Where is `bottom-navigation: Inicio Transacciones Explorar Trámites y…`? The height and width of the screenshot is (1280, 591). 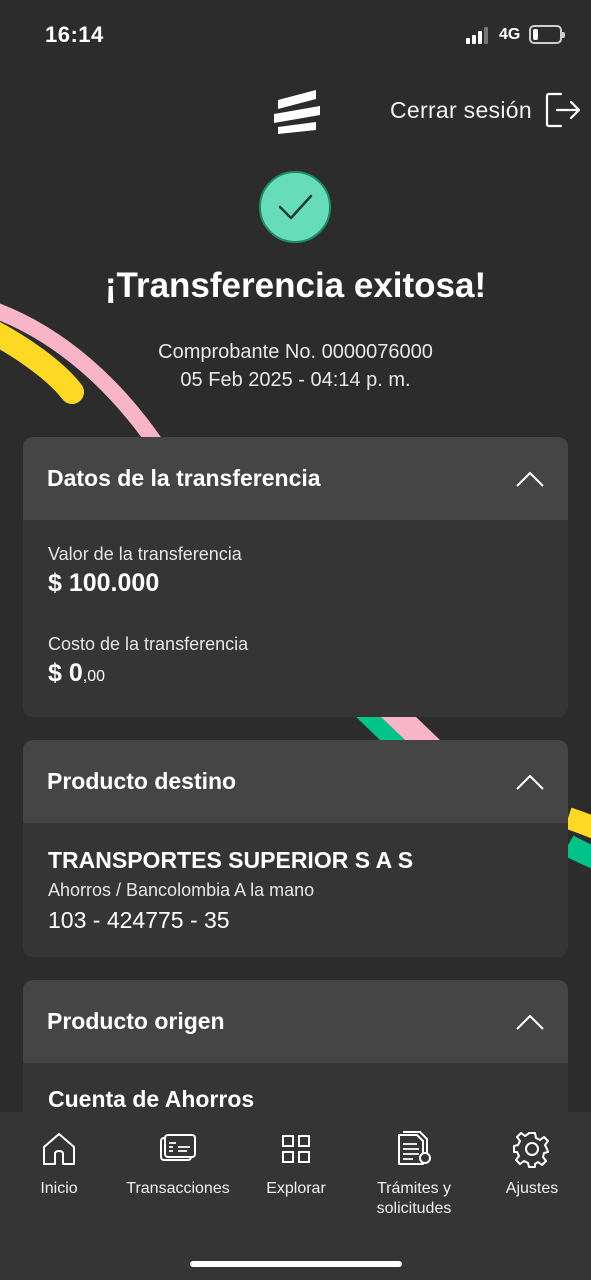
bottom-navigation: Inicio Transacciones Explorar Trámites y… is located at coordinates (295, 1196).